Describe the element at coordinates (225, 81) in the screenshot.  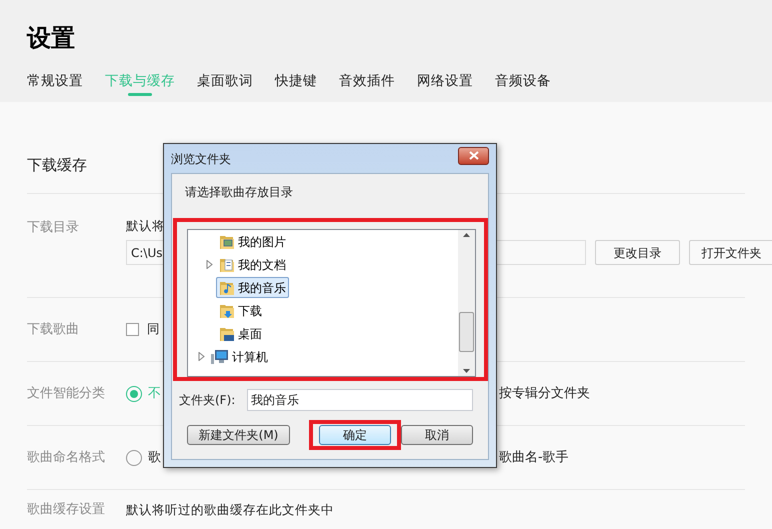
I see `settings-tab: 桌面歌词` at that location.